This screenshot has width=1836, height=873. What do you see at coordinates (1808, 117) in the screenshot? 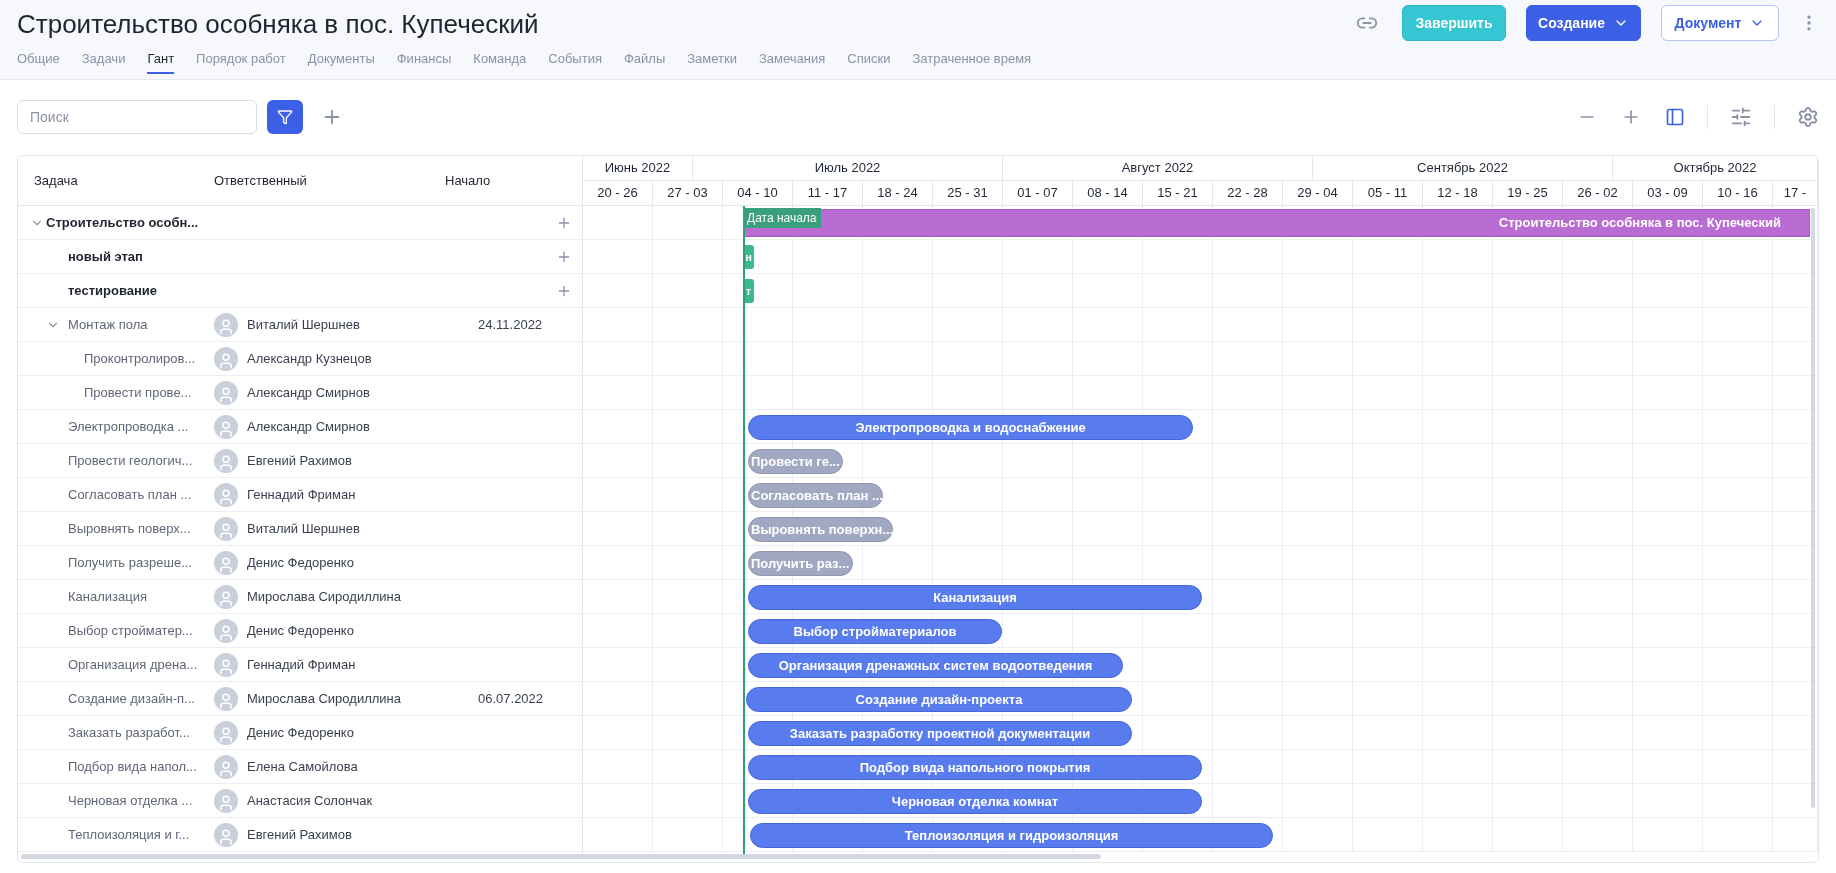
I see `settings-icon` at bounding box center [1808, 117].